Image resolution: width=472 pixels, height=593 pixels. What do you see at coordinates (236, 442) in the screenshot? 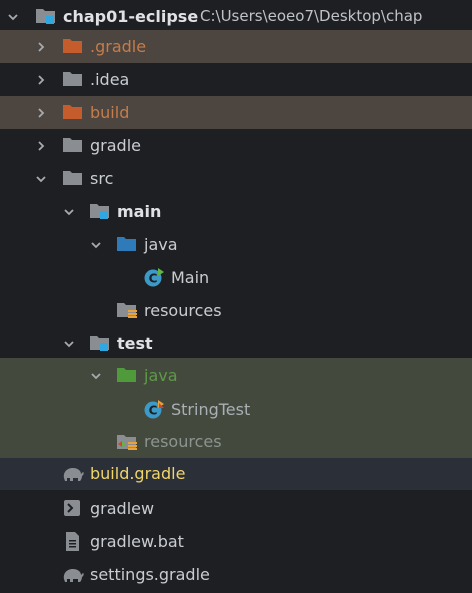
I see `tree-row-test-resources: resources` at bounding box center [236, 442].